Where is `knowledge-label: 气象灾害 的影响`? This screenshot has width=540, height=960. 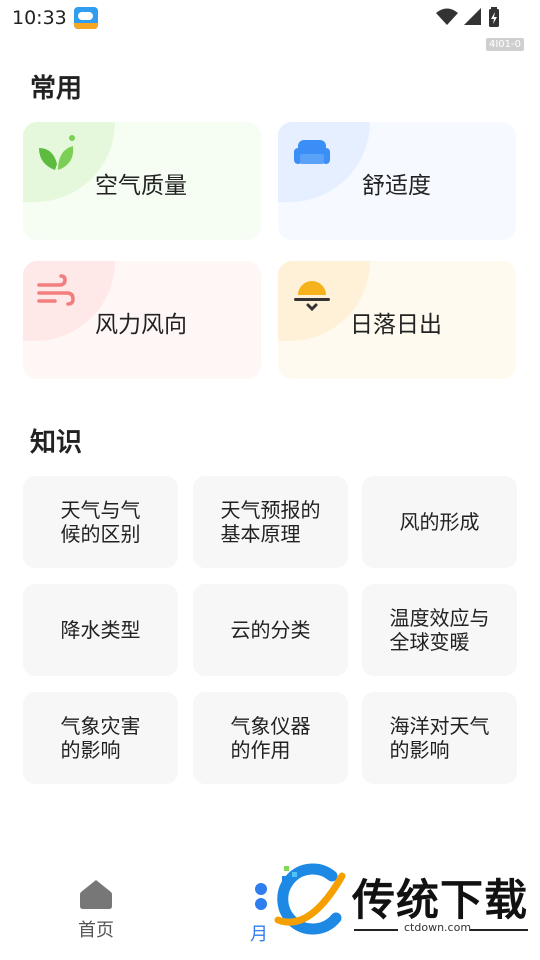 knowledge-label: 气象灾害 的影响 is located at coordinates (100, 738).